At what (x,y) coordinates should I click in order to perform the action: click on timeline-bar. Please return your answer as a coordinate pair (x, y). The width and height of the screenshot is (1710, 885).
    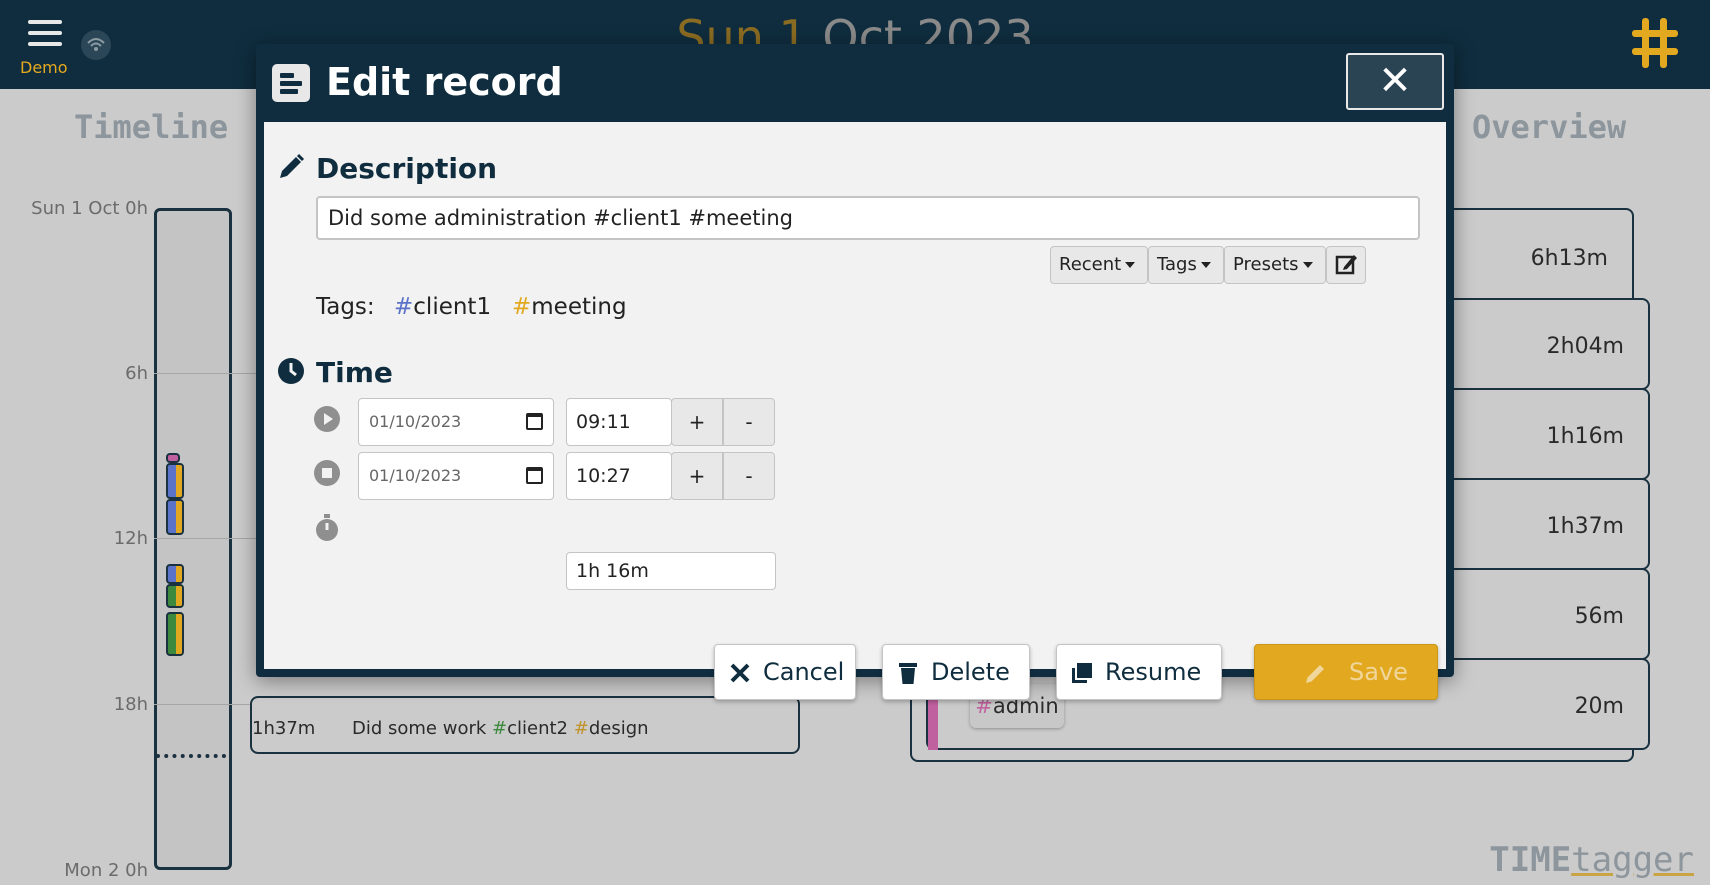
    Looking at the image, I should click on (193, 539).